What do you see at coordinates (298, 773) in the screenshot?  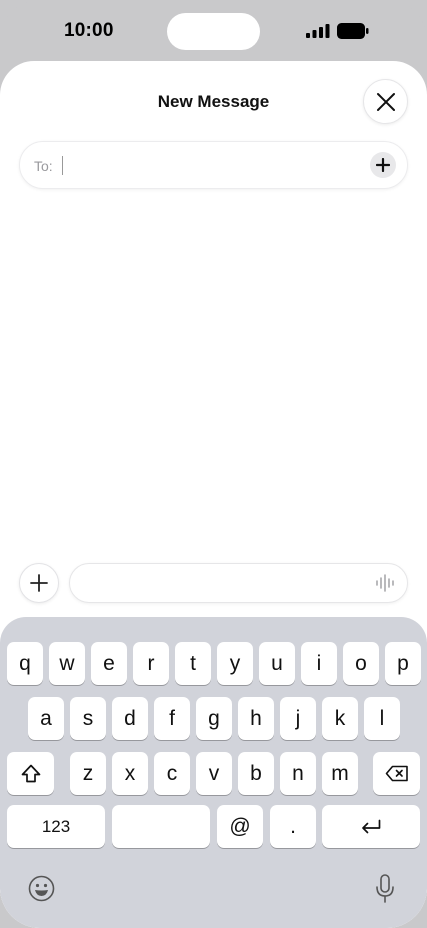 I see `key-n: n` at bounding box center [298, 773].